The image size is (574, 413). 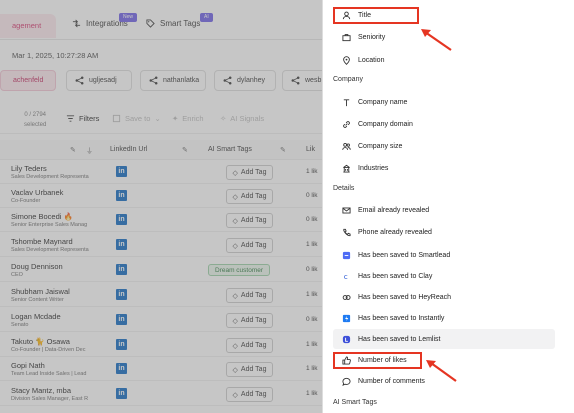 I want to click on option-label: Has been saved to HeyReach, so click(x=404, y=297).